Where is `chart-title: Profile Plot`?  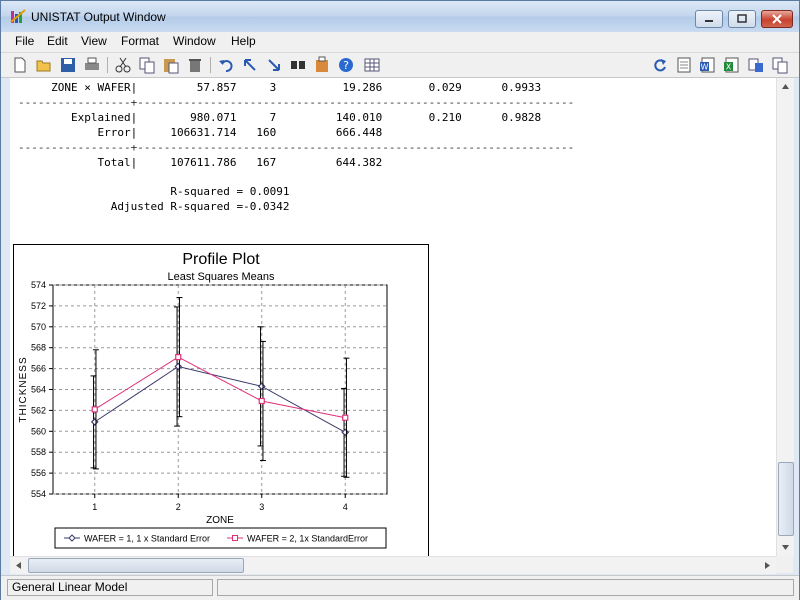
chart-title: Profile Plot is located at coordinates (221, 259).